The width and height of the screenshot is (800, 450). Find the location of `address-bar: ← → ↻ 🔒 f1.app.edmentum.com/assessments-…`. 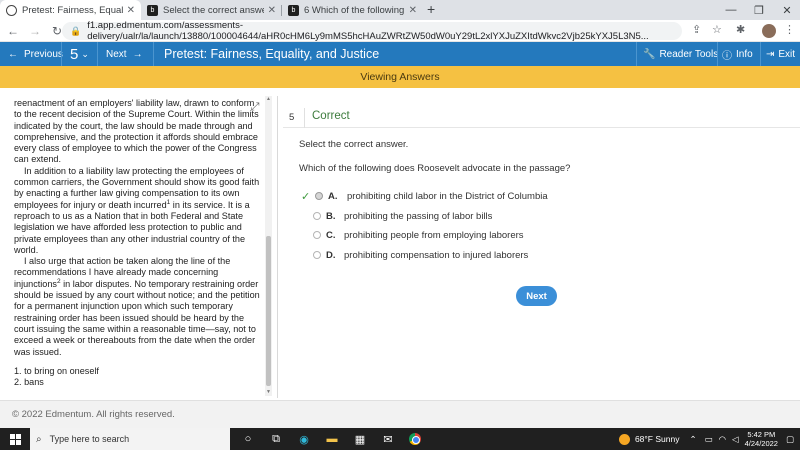

address-bar: ← → ↻ 🔒 f1.app.edmentum.com/assessments-… is located at coordinates (400, 31).